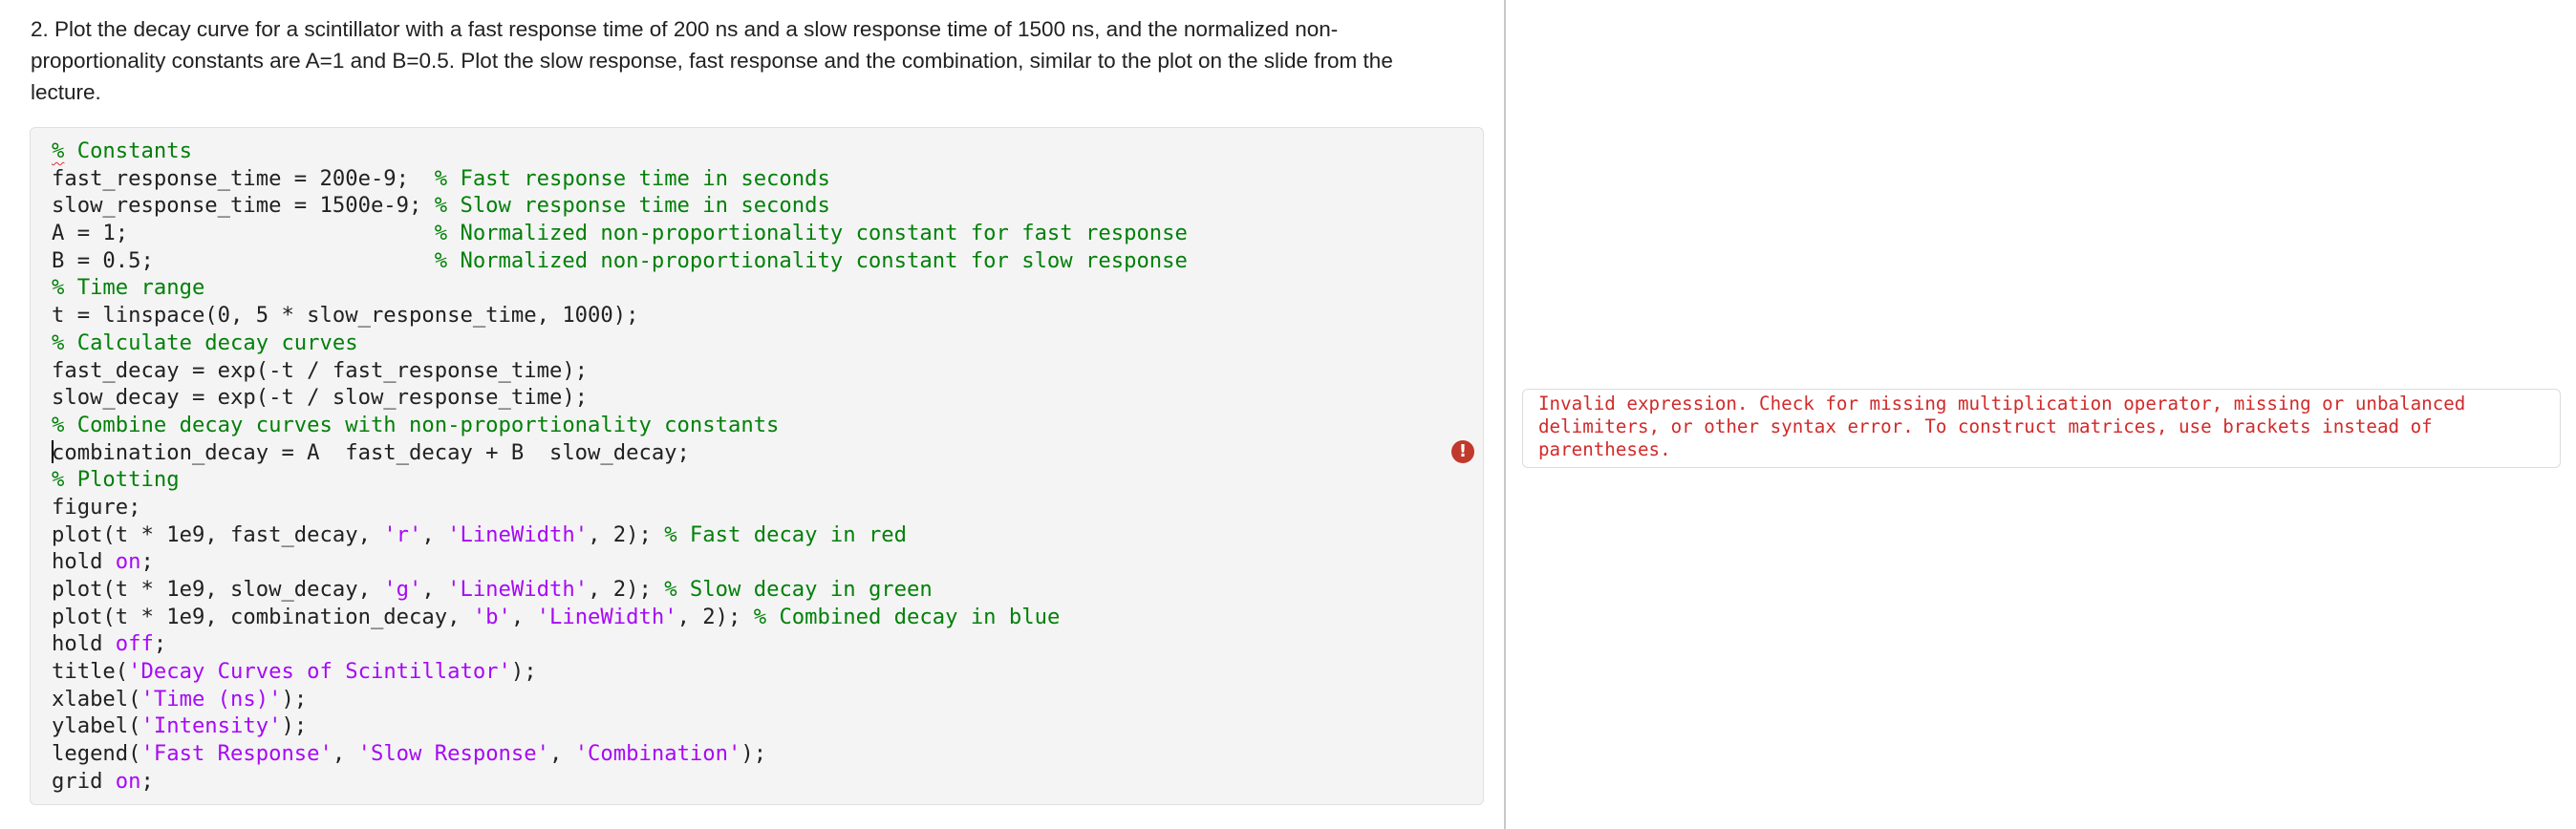 The height and width of the screenshot is (829, 2576). Describe the element at coordinates (211, 699) in the screenshot. I see `code-string: 'Time (ns)'` at that location.